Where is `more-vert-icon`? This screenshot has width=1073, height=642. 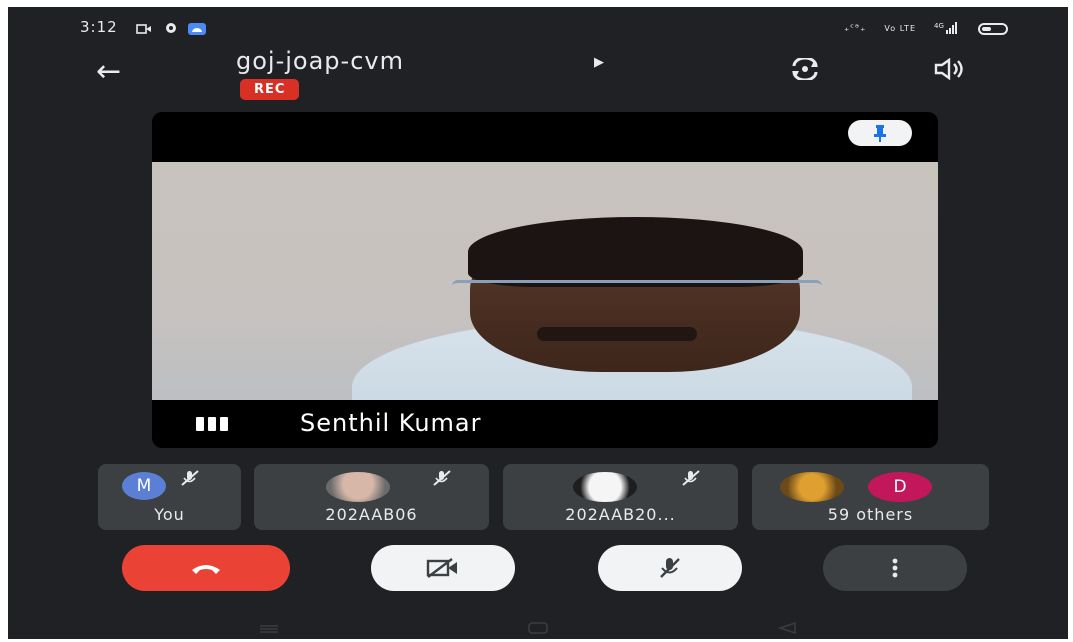
more-vert-icon is located at coordinates (895, 568).